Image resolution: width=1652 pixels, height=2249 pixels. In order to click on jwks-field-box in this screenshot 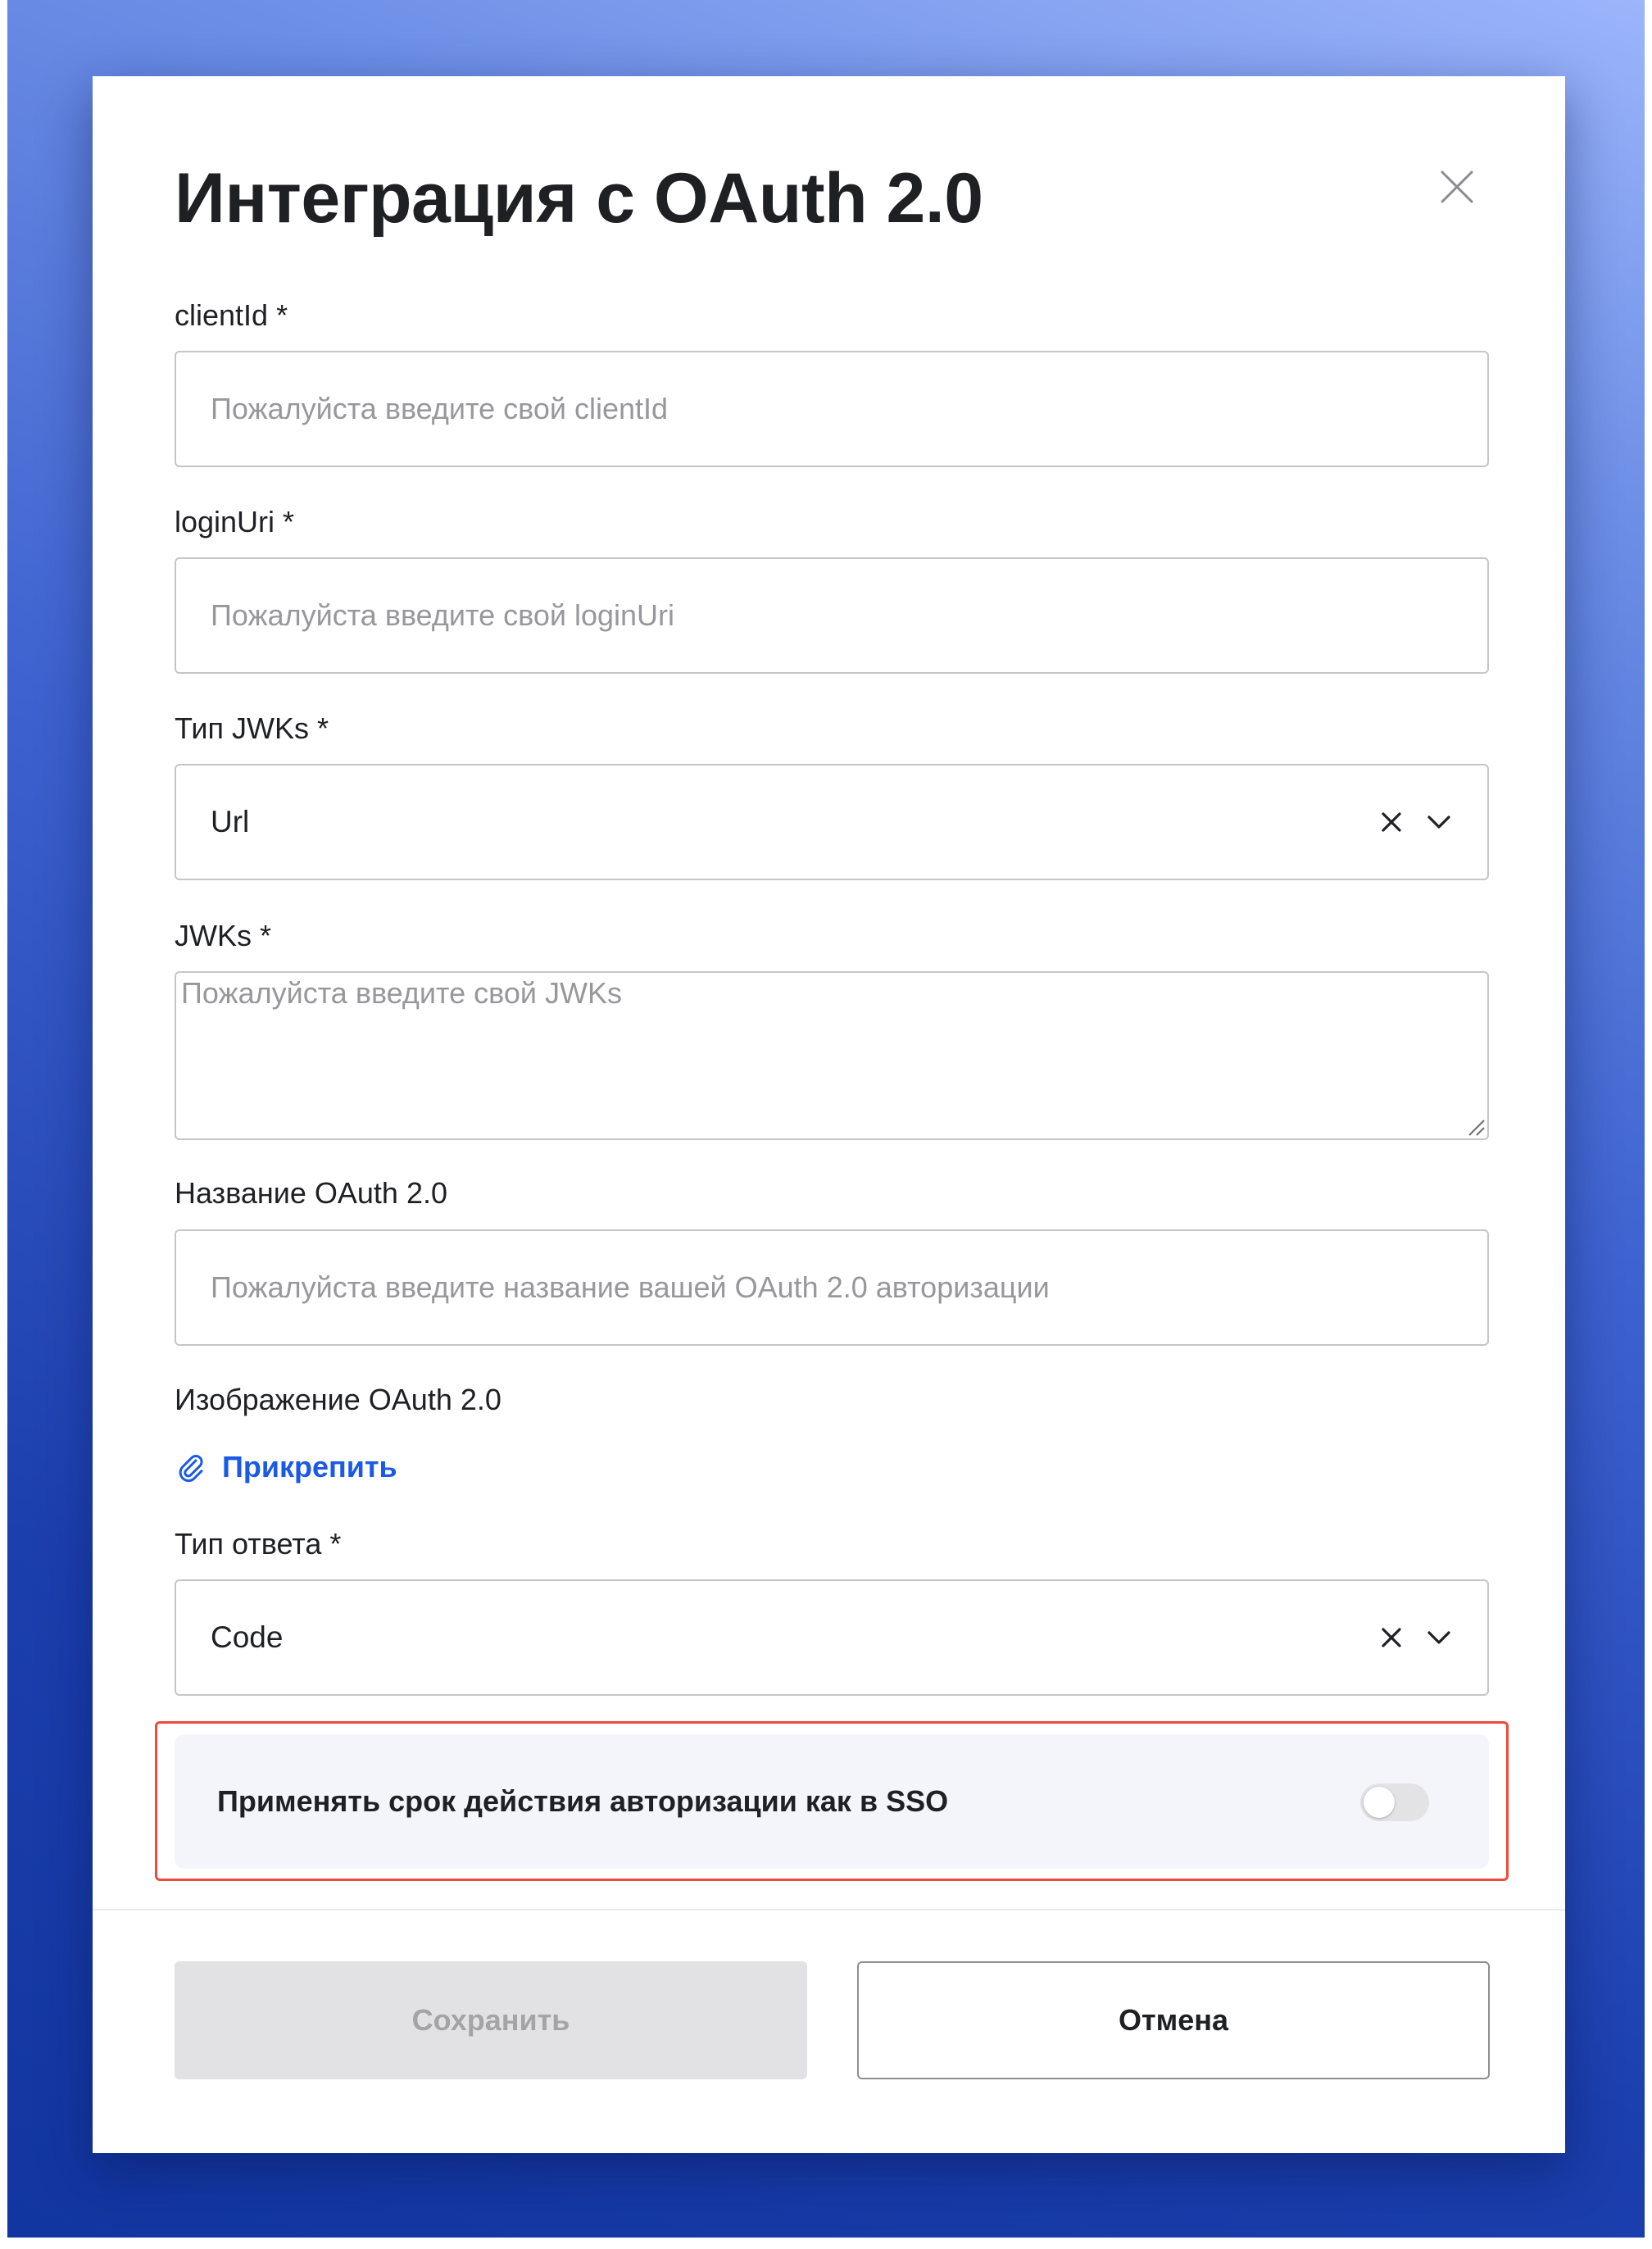, I will do `click(832, 1055)`.